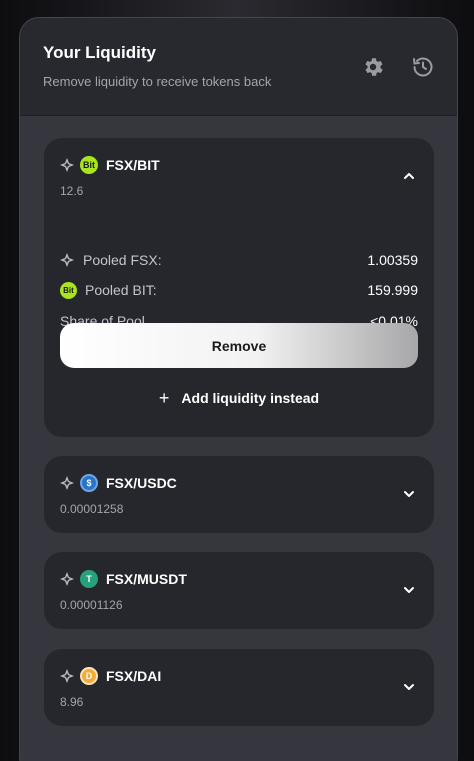 The image size is (474, 761). I want to click on pair-row: Bit FSX/BIT, so click(110, 165).